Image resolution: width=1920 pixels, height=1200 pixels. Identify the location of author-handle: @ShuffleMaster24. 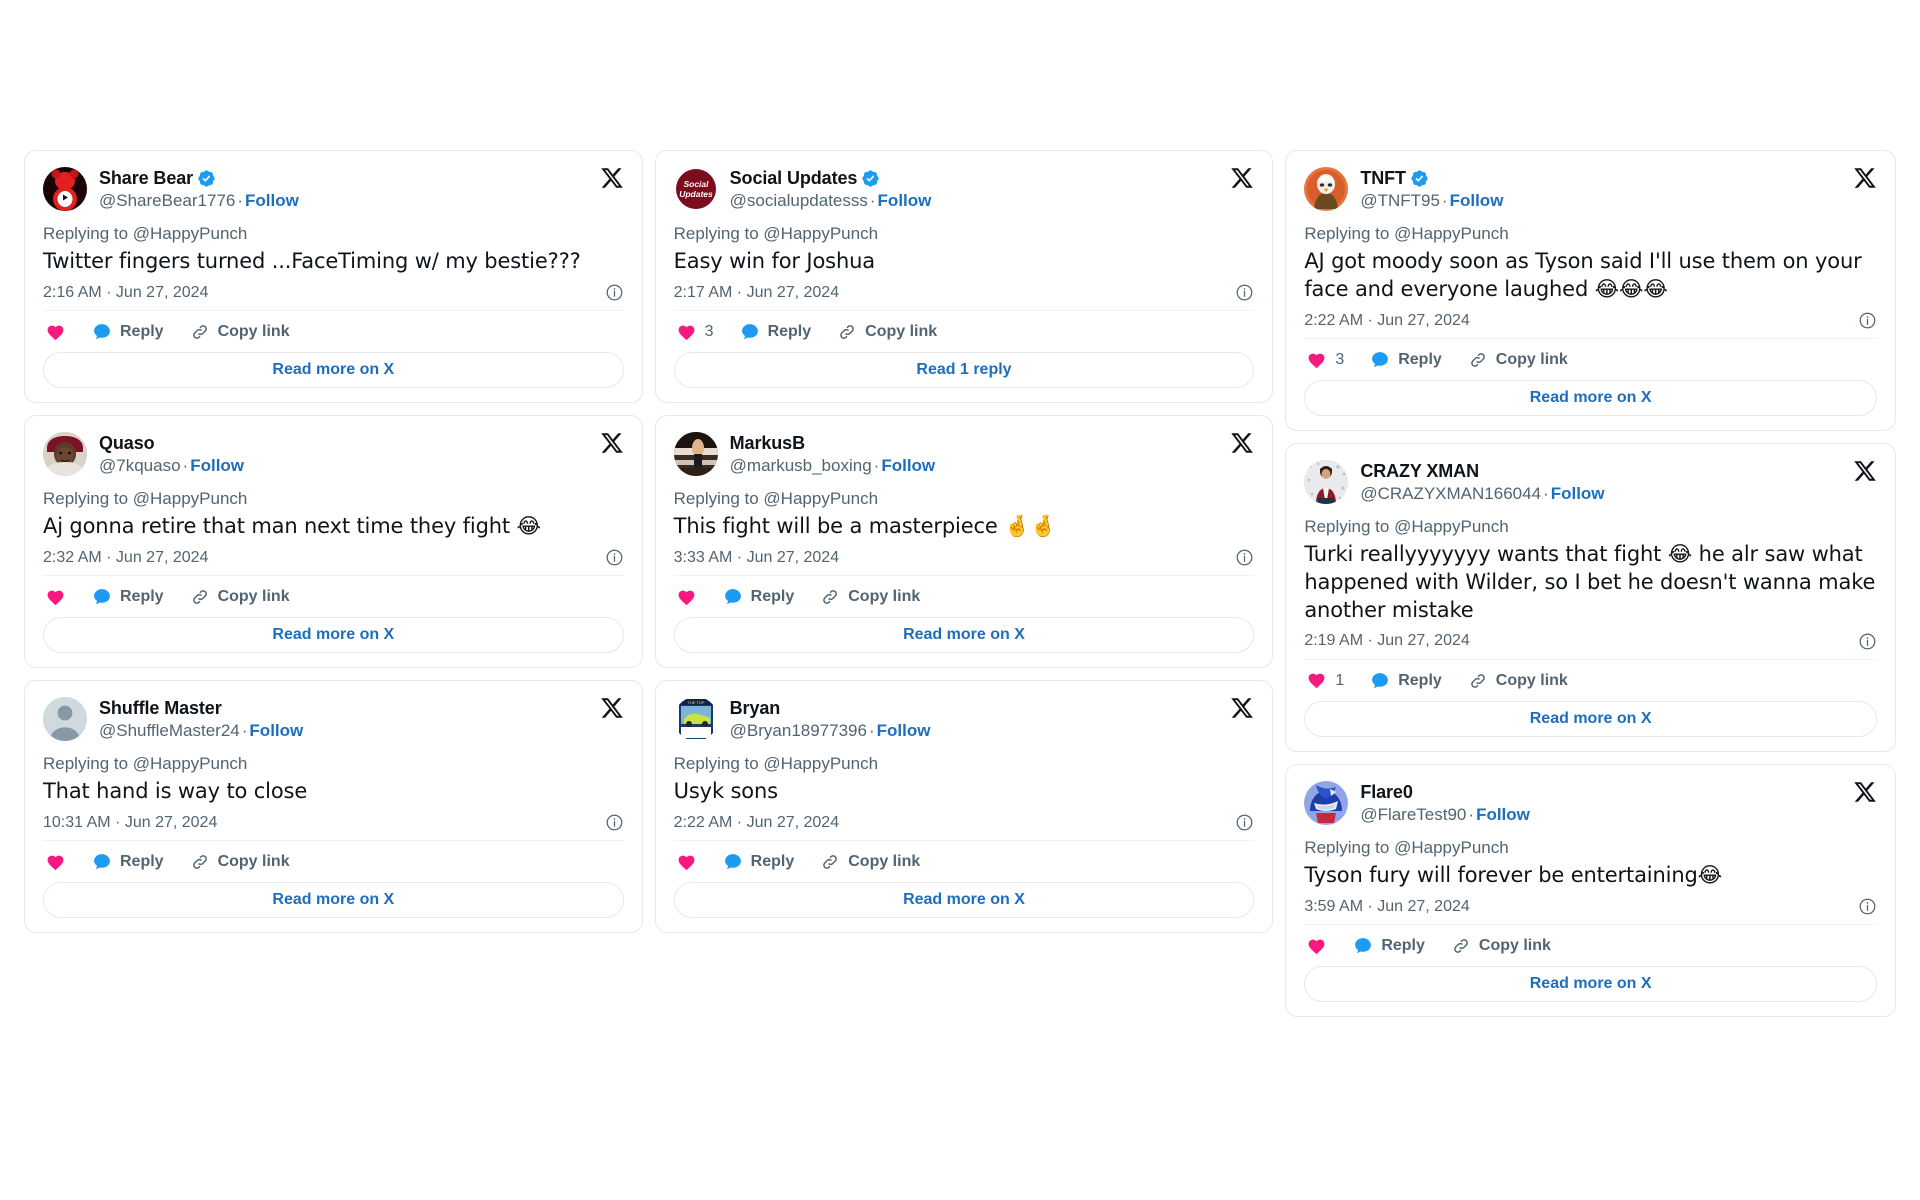
(169, 730).